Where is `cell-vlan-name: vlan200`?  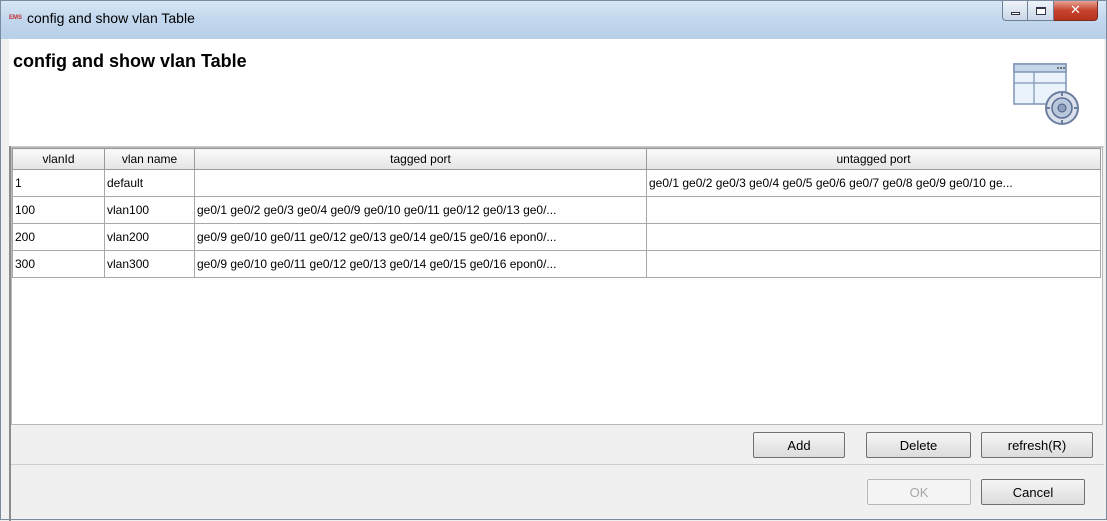 cell-vlan-name: vlan200 is located at coordinates (149, 237).